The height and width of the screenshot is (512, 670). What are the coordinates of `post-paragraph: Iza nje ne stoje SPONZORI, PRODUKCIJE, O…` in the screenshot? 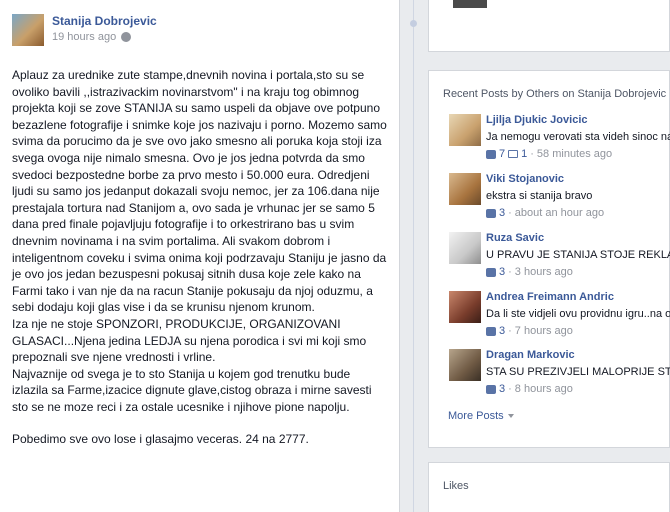 It's located at (189, 340).